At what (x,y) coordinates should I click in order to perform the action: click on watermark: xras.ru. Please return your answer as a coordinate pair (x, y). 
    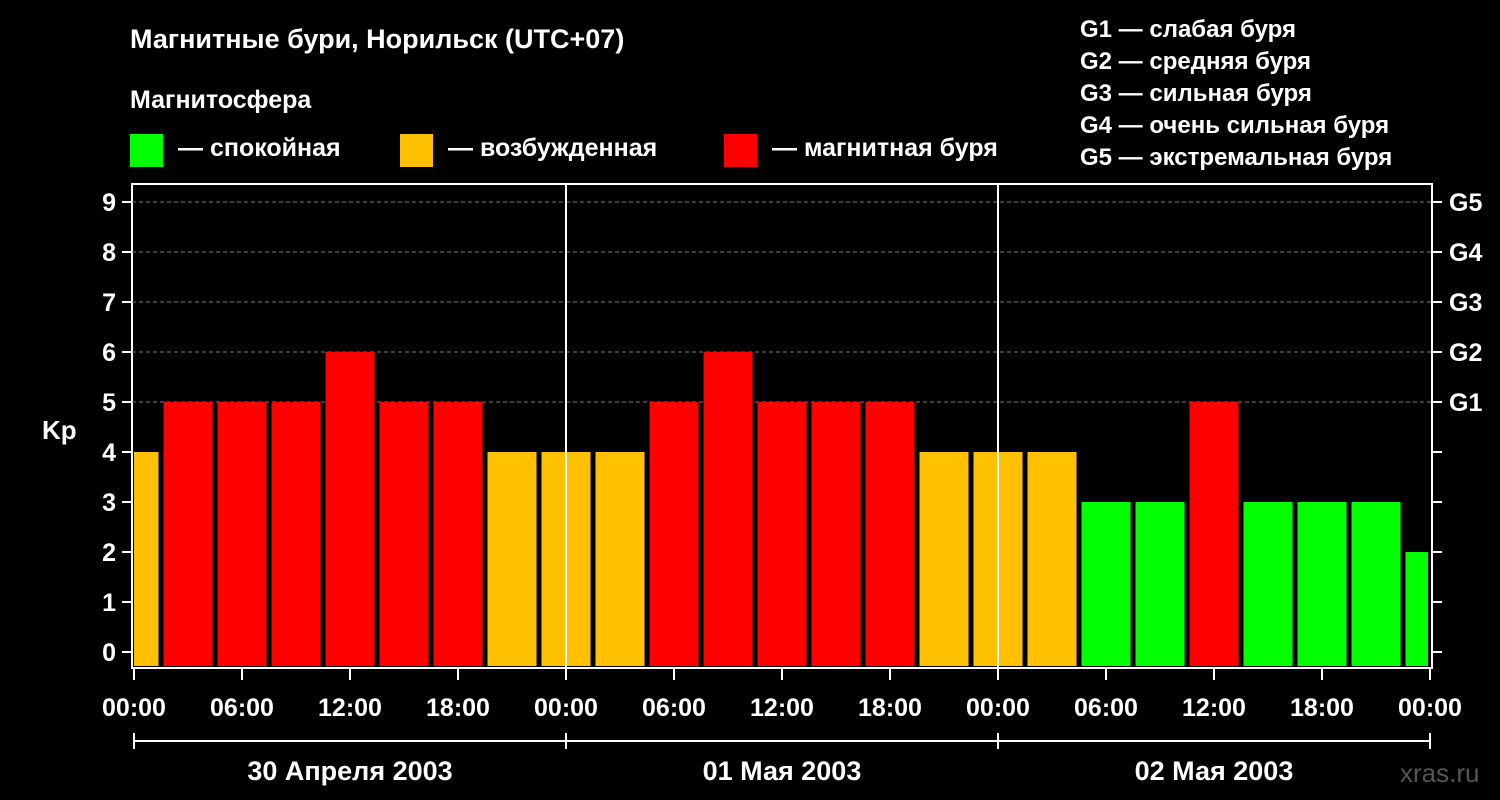
    Looking at the image, I should click on (1440, 773).